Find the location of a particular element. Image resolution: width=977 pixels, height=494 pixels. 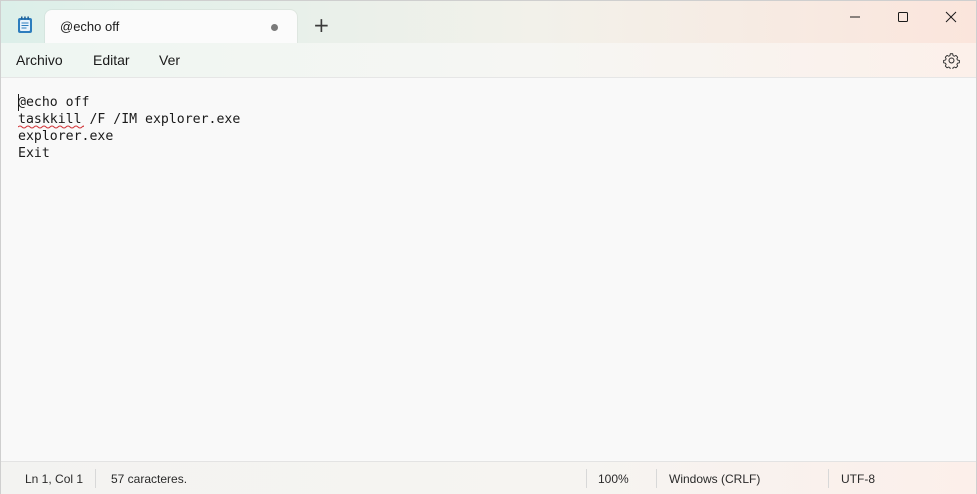

tab-echo-off: @echo off is located at coordinates (171, 26).